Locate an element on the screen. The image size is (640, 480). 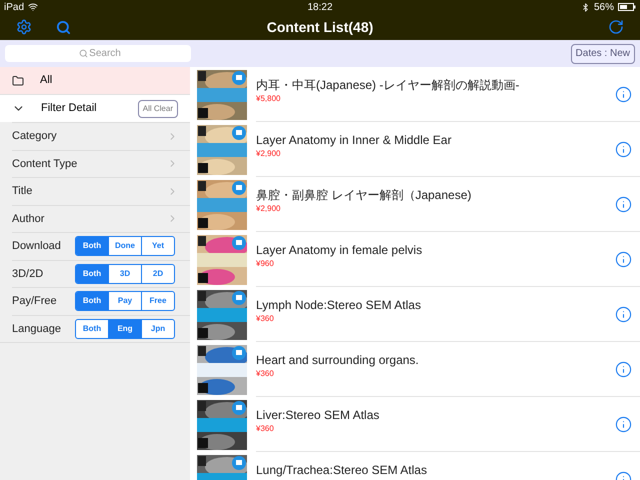
content-title: Lung/Trachea:Stereo SEM Atlas is located at coordinates (435, 470).